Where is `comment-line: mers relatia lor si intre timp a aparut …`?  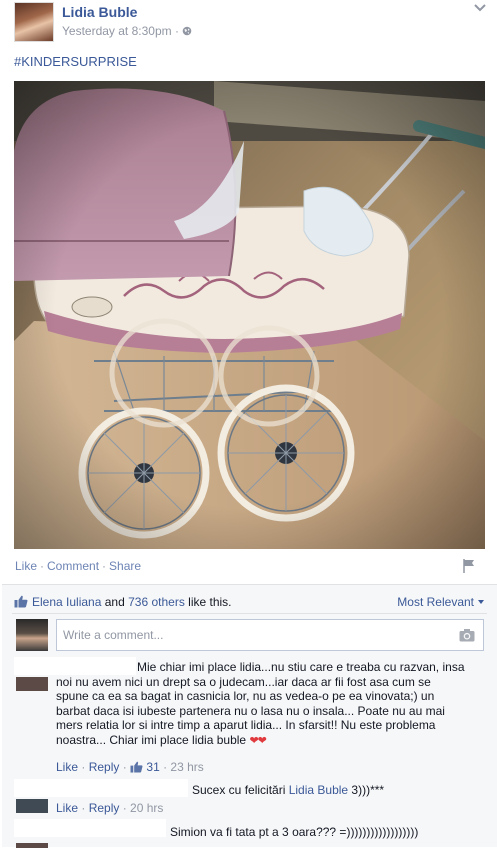
comment-line: mers relatia lor si intre timp a aparut … is located at coordinates (246, 725).